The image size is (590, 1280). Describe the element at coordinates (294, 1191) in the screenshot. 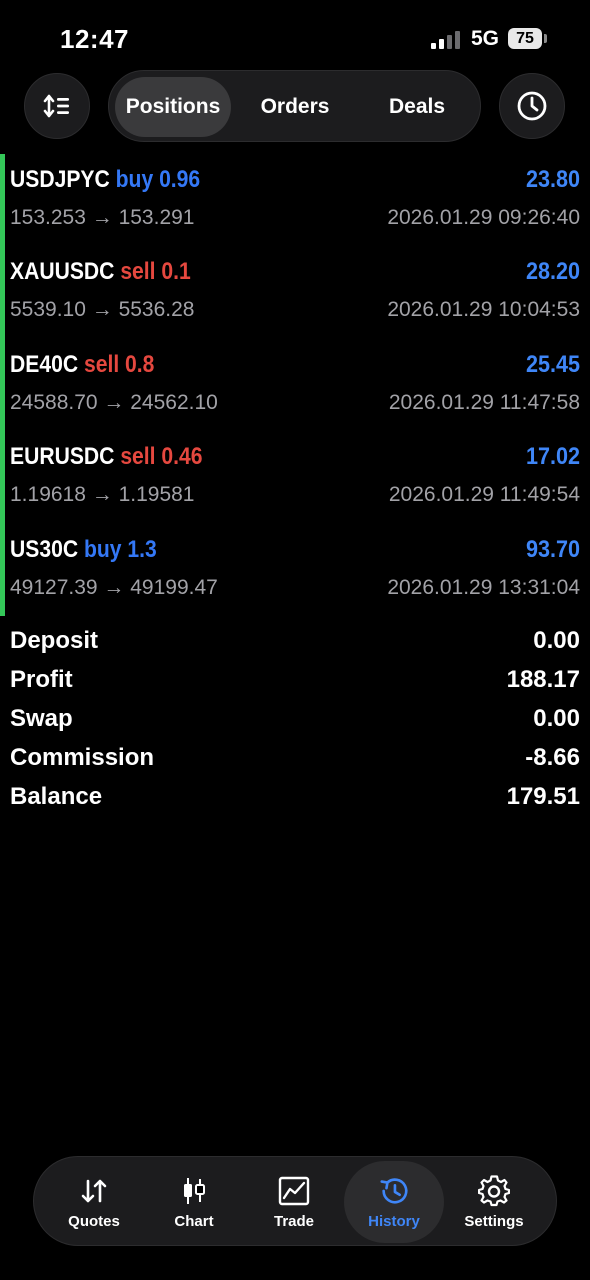

I see `trade-chart-icon` at that location.